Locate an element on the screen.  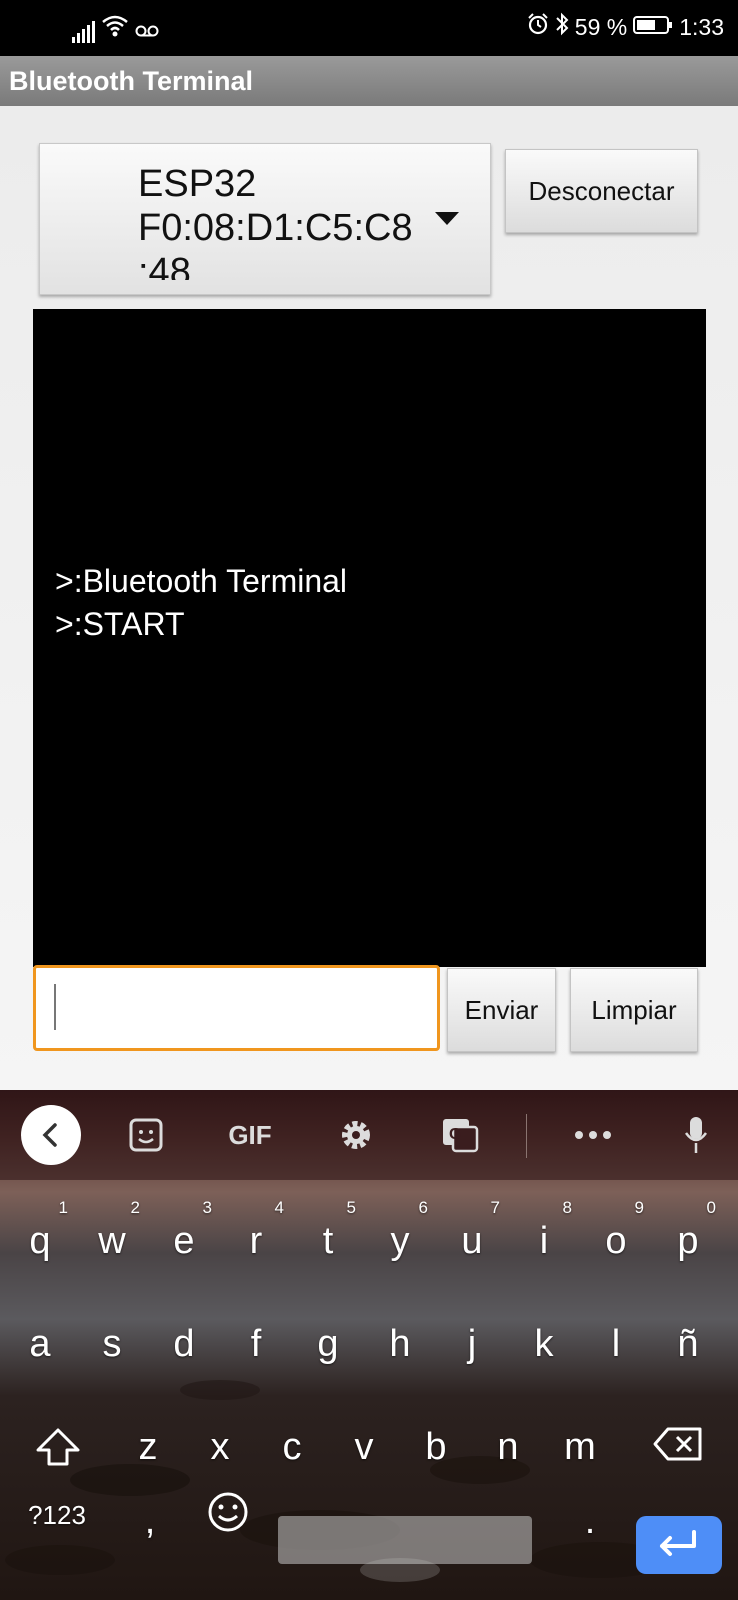
key-w: w2 is located at coordinates (112, 1230).